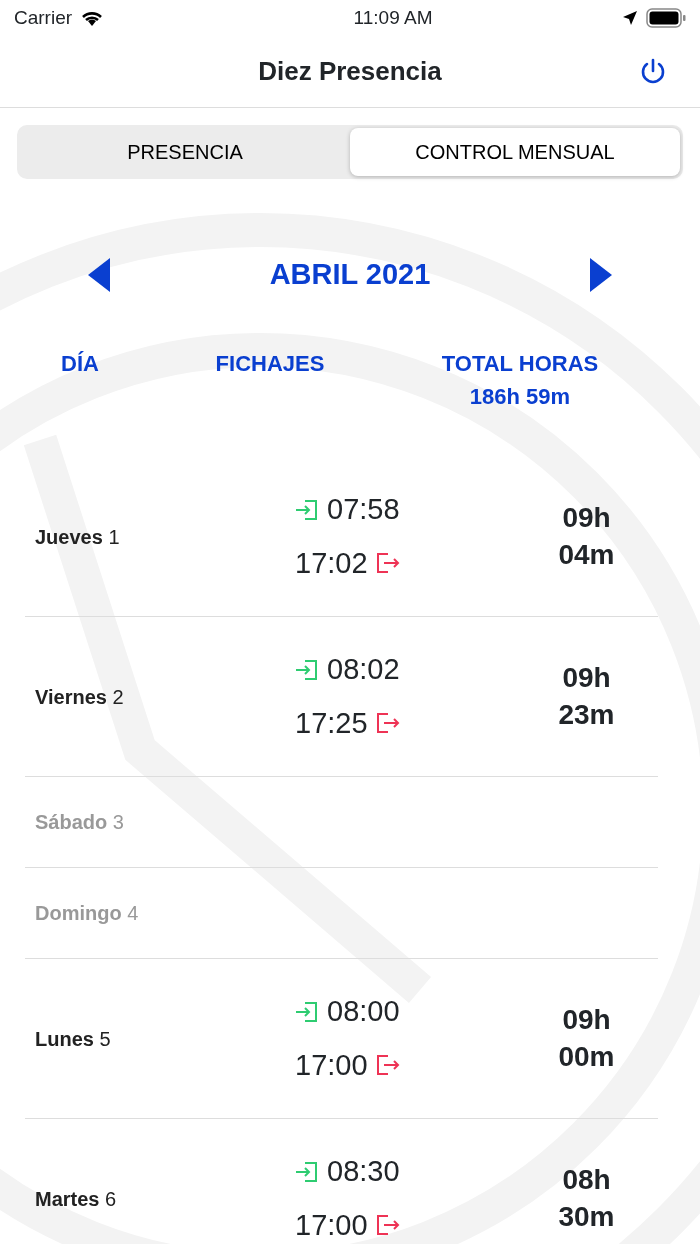  I want to click on minutes-value: 00m, so click(586, 1056).